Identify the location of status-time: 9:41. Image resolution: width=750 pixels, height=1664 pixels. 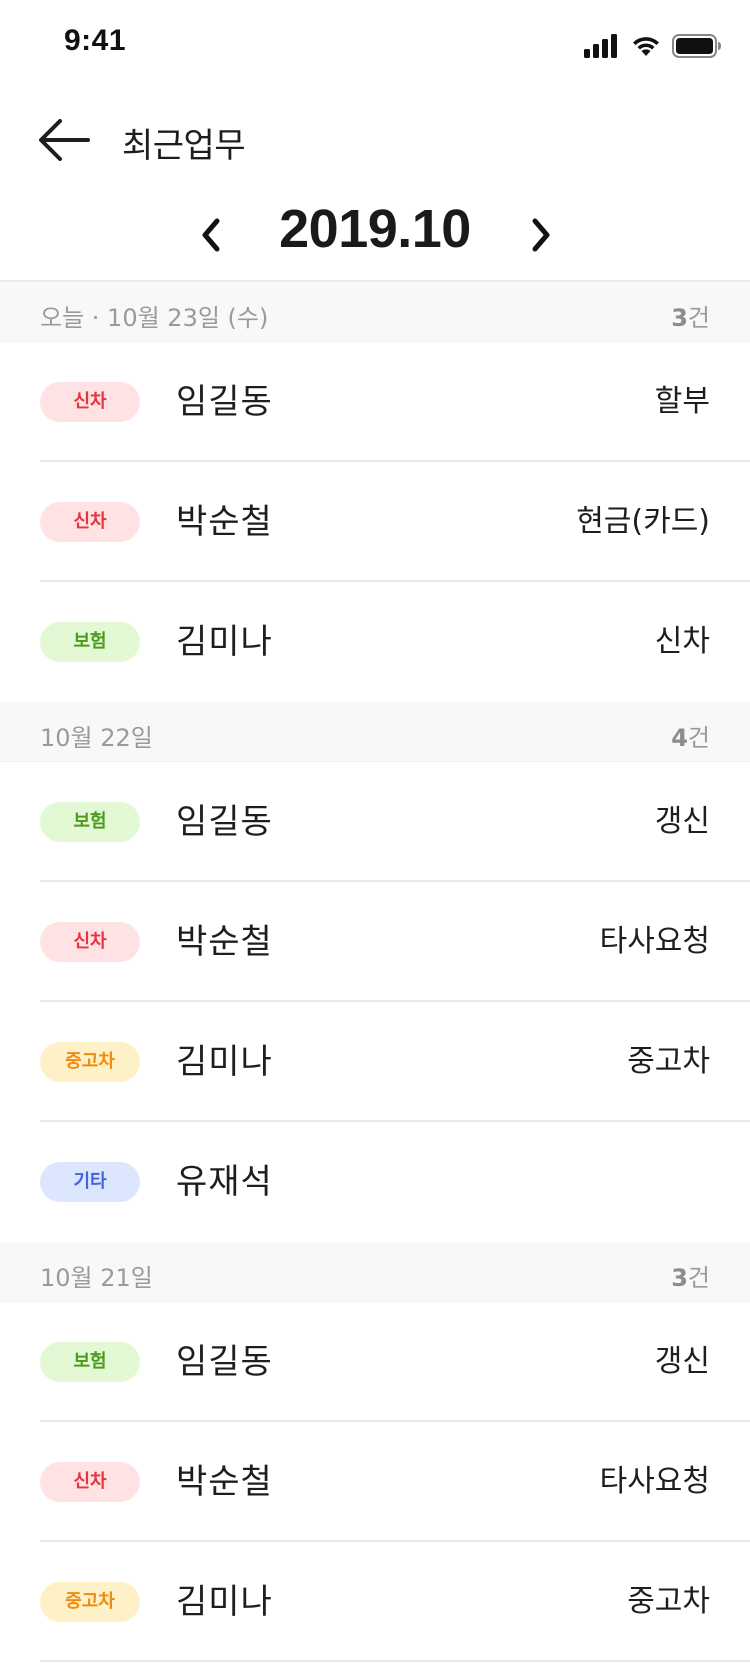
(95, 40).